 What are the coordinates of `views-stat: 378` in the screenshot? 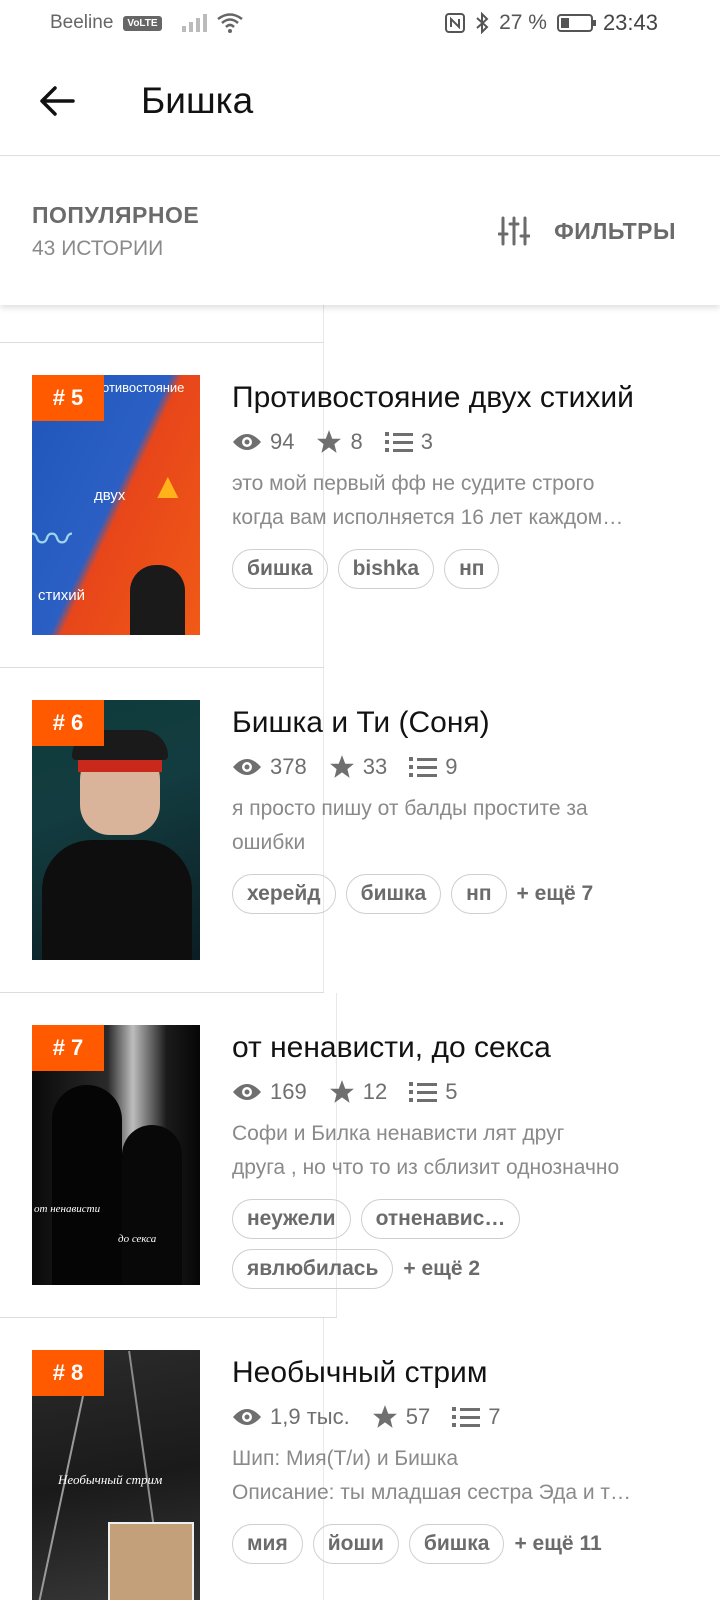 It's located at (269, 767).